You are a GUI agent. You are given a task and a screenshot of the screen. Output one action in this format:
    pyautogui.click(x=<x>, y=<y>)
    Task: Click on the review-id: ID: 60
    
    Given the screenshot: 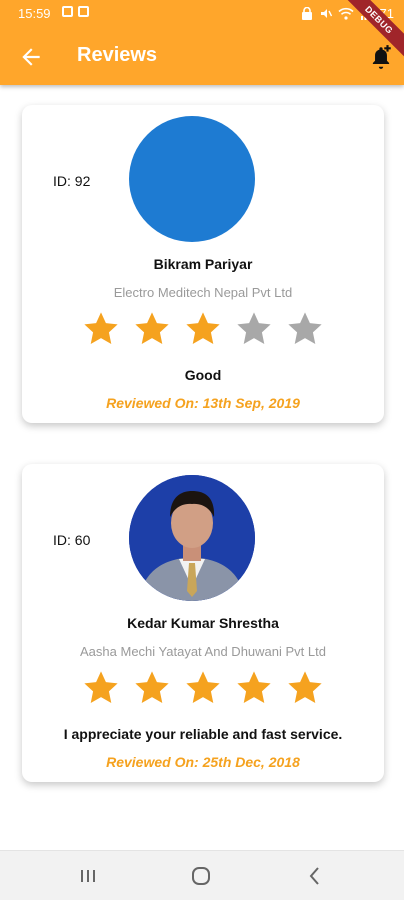 What is the action you would take?
    pyautogui.click(x=72, y=540)
    